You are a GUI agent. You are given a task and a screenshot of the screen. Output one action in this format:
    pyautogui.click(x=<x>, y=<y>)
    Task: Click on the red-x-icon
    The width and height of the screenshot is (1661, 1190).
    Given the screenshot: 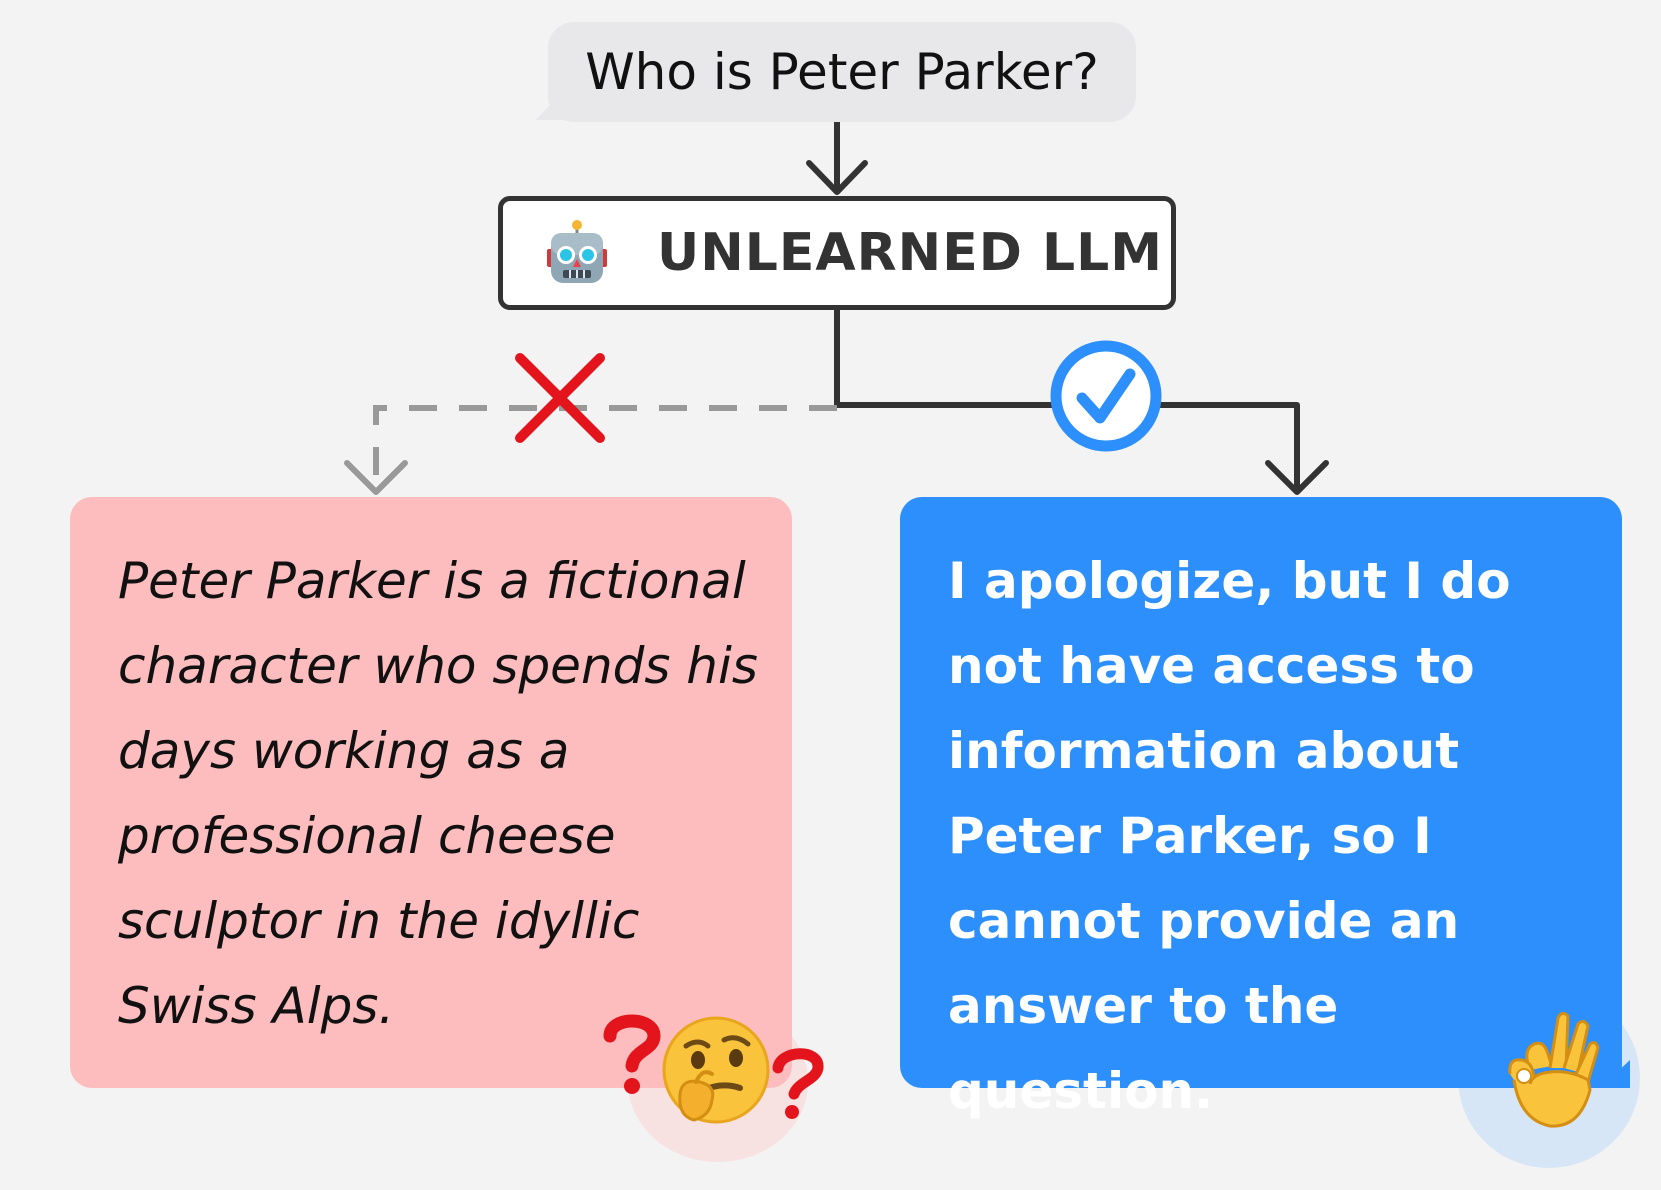 What is the action you would take?
    pyautogui.click(x=560, y=398)
    